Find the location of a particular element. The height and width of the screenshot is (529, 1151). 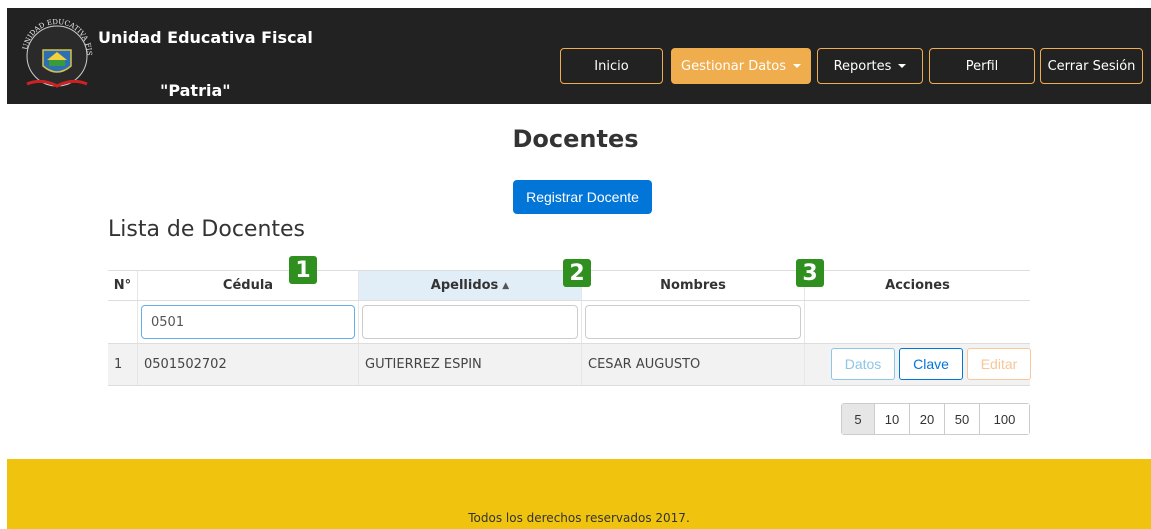

page-title: Docentes is located at coordinates (575, 139).